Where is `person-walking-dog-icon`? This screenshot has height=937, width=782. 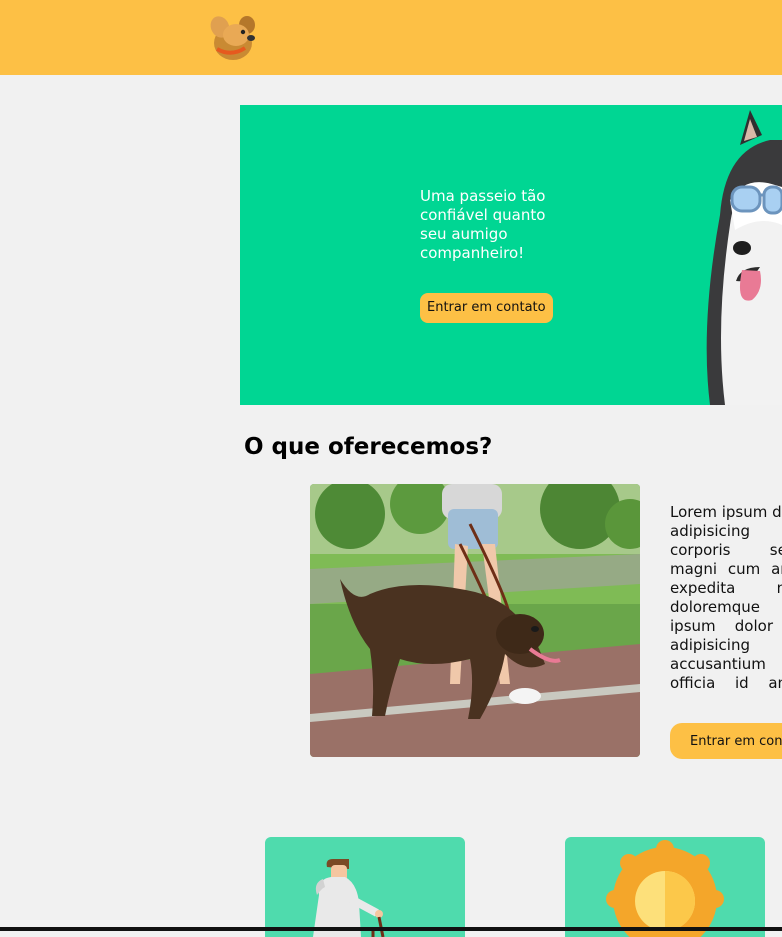
person-walking-dog-icon is located at coordinates (349, 898).